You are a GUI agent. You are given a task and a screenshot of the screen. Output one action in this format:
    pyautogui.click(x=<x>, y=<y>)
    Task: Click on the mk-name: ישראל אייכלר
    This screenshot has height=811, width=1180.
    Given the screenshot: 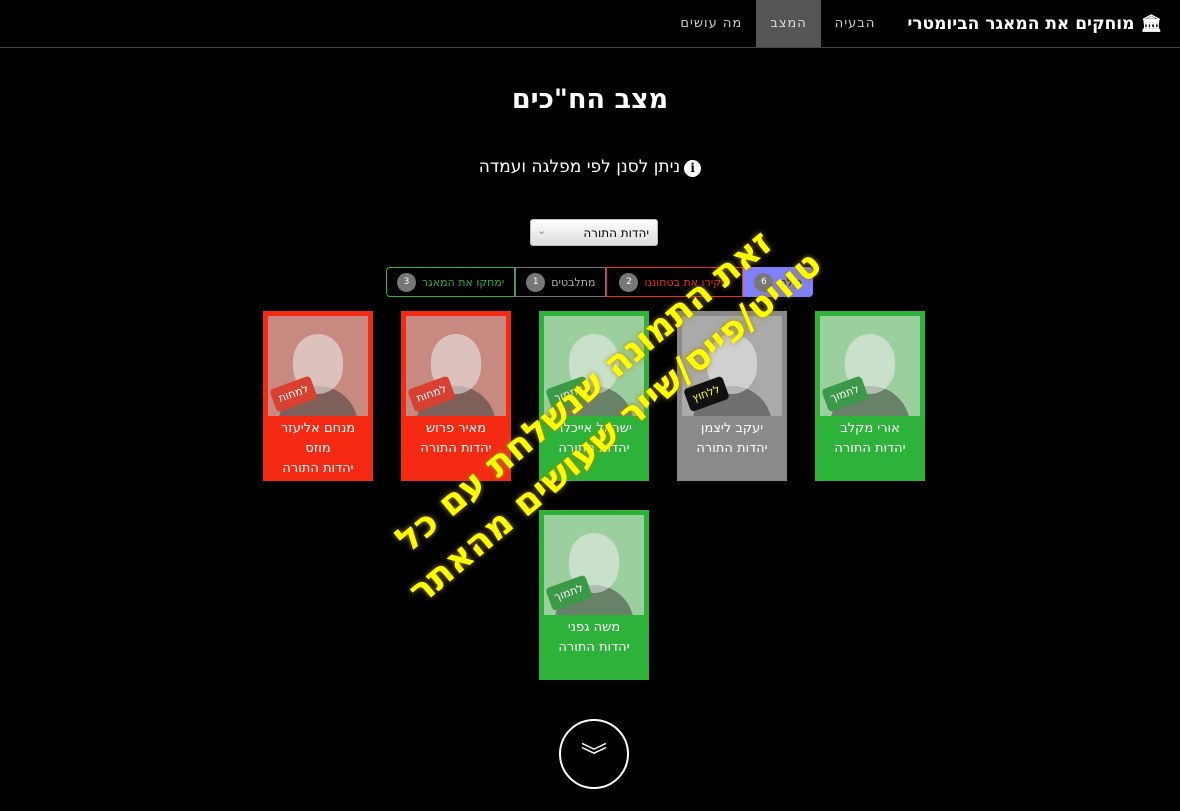 What is the action you would take?
    pyautogui.click(x=594, y=428)
    